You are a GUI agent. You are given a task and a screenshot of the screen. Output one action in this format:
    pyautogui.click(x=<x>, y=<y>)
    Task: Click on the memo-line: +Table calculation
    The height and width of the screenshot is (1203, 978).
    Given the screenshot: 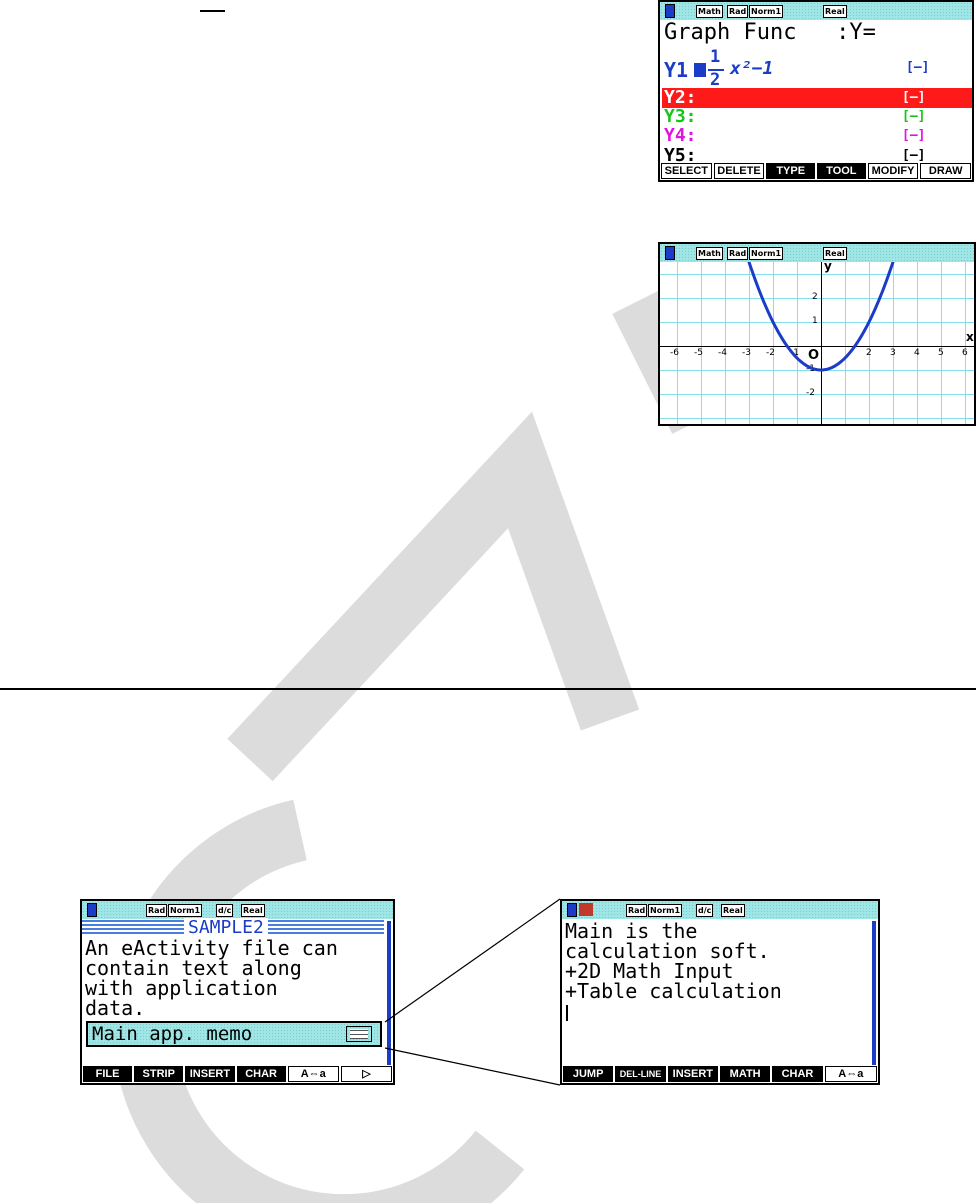 What is the action you would take?
    pyautogui.click(x=673, y=991)
    